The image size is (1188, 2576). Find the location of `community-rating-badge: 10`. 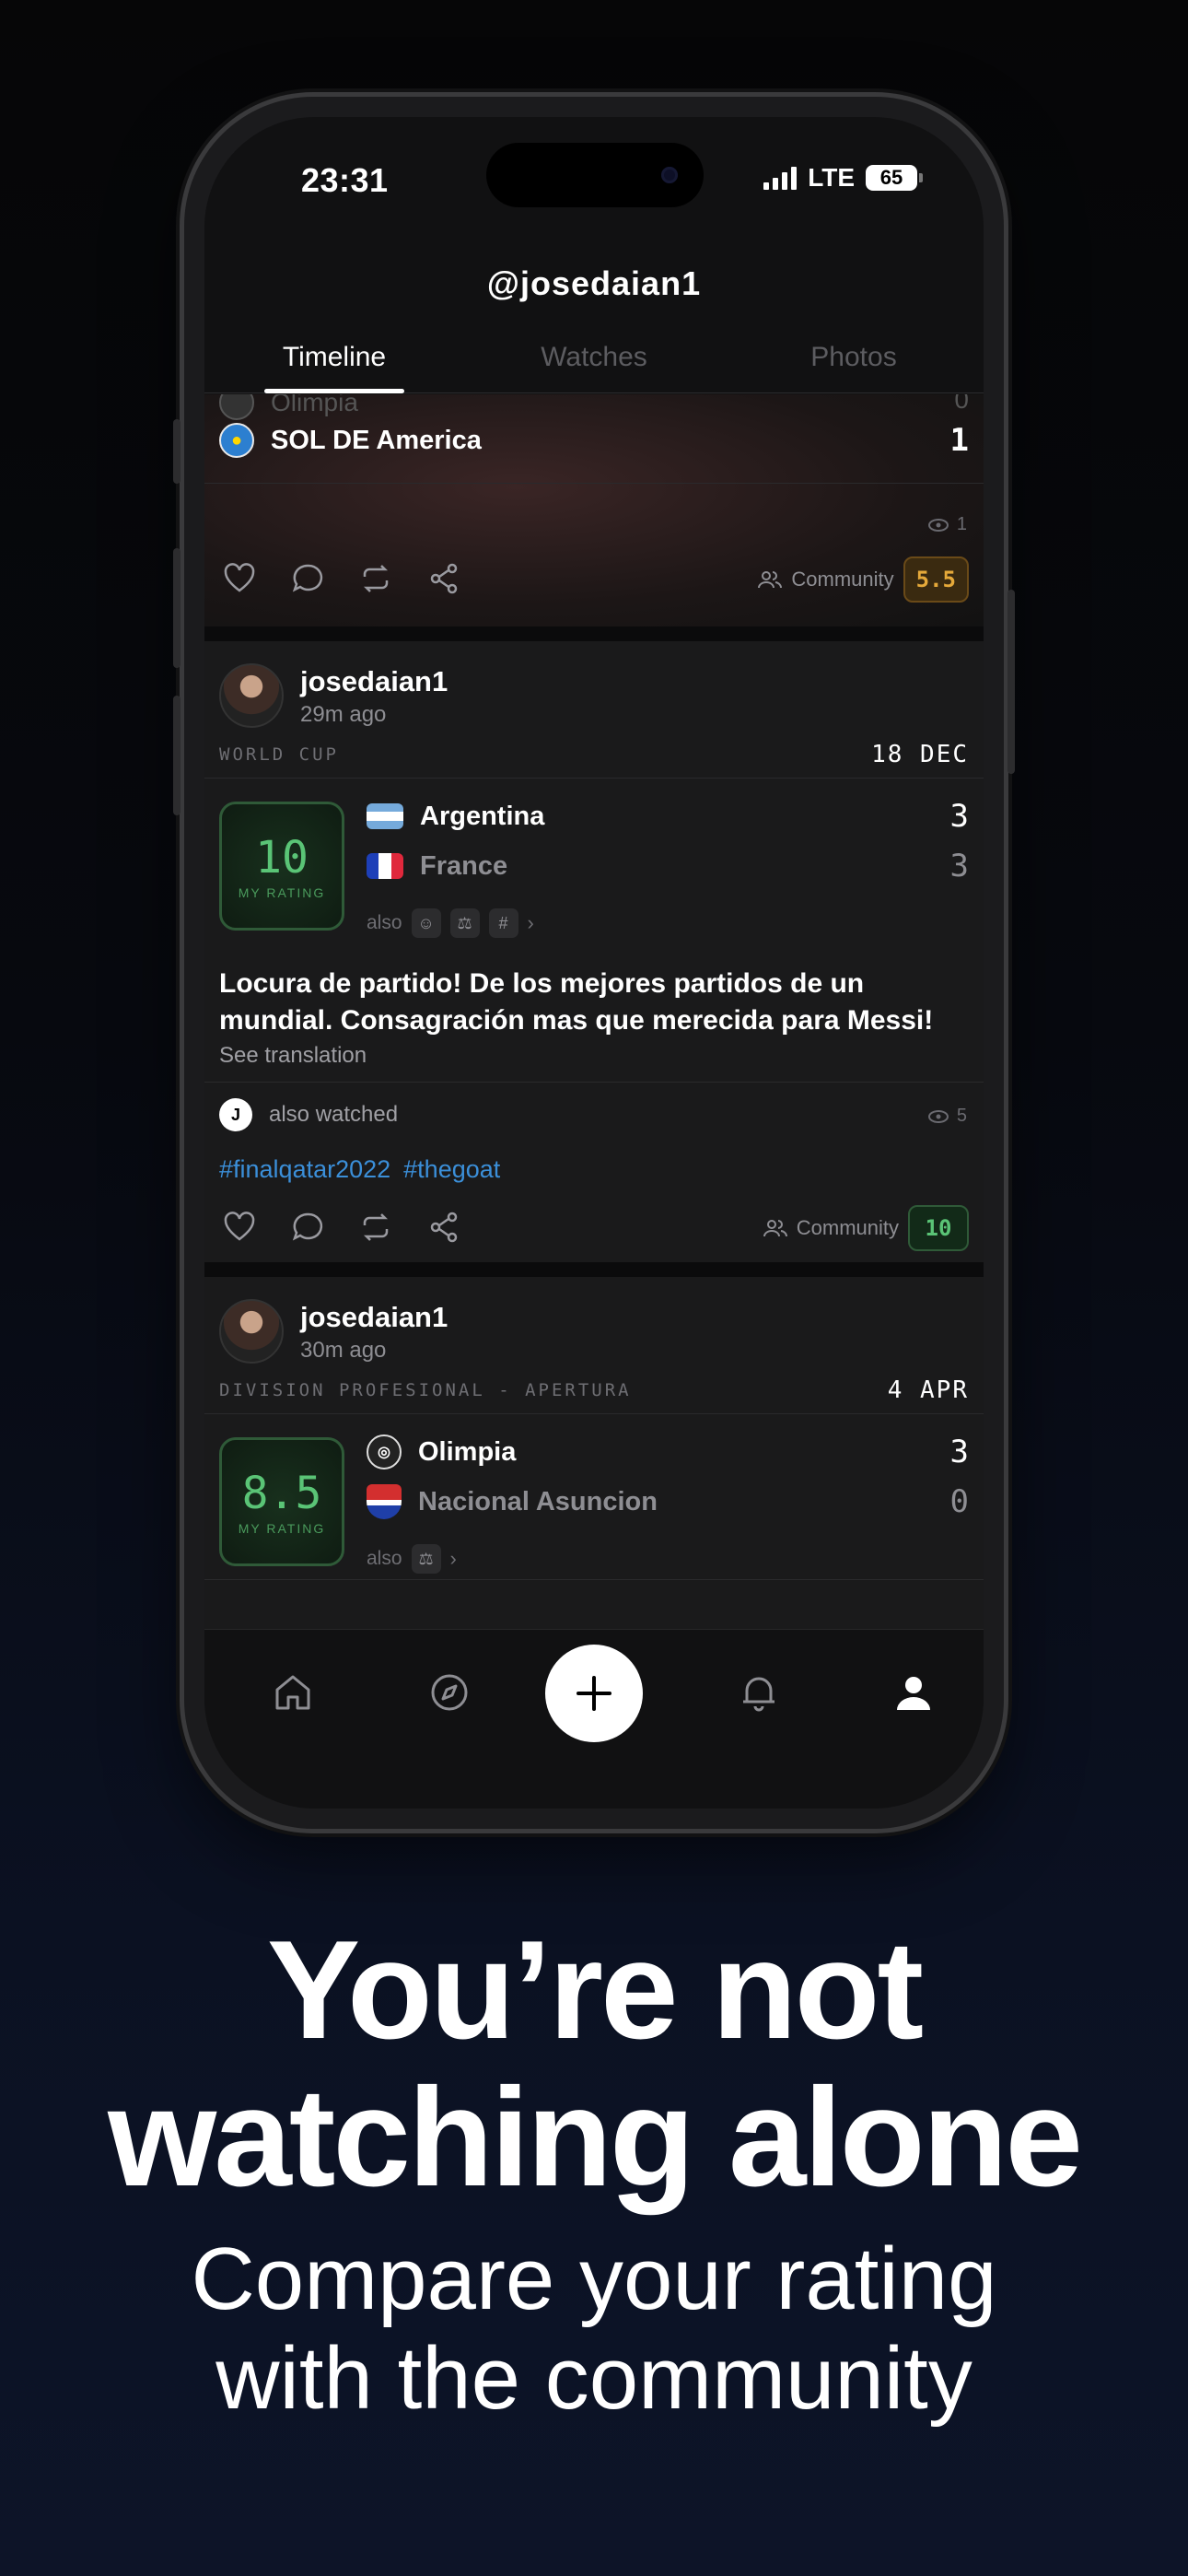

community-rating-badge: 10 is located at coordinates (938, 1228).